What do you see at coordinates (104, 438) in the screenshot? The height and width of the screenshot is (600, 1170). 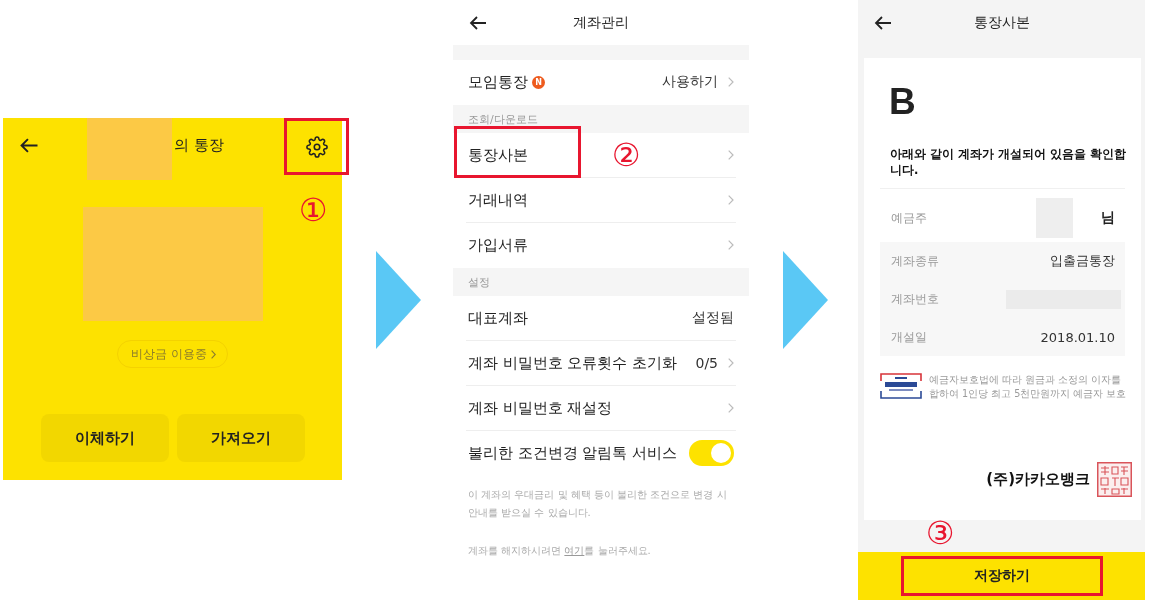 I see `action-button: 이체하기` at bounding box center [104, 438].